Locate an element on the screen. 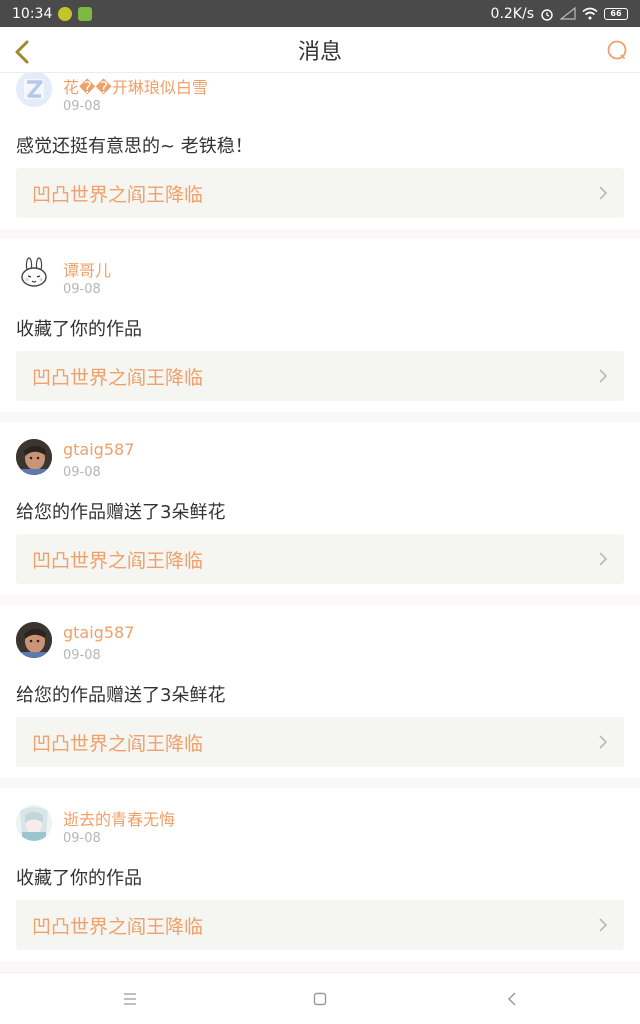 The image size is (640, 1024). home-button is located at coordinates (320, 999).